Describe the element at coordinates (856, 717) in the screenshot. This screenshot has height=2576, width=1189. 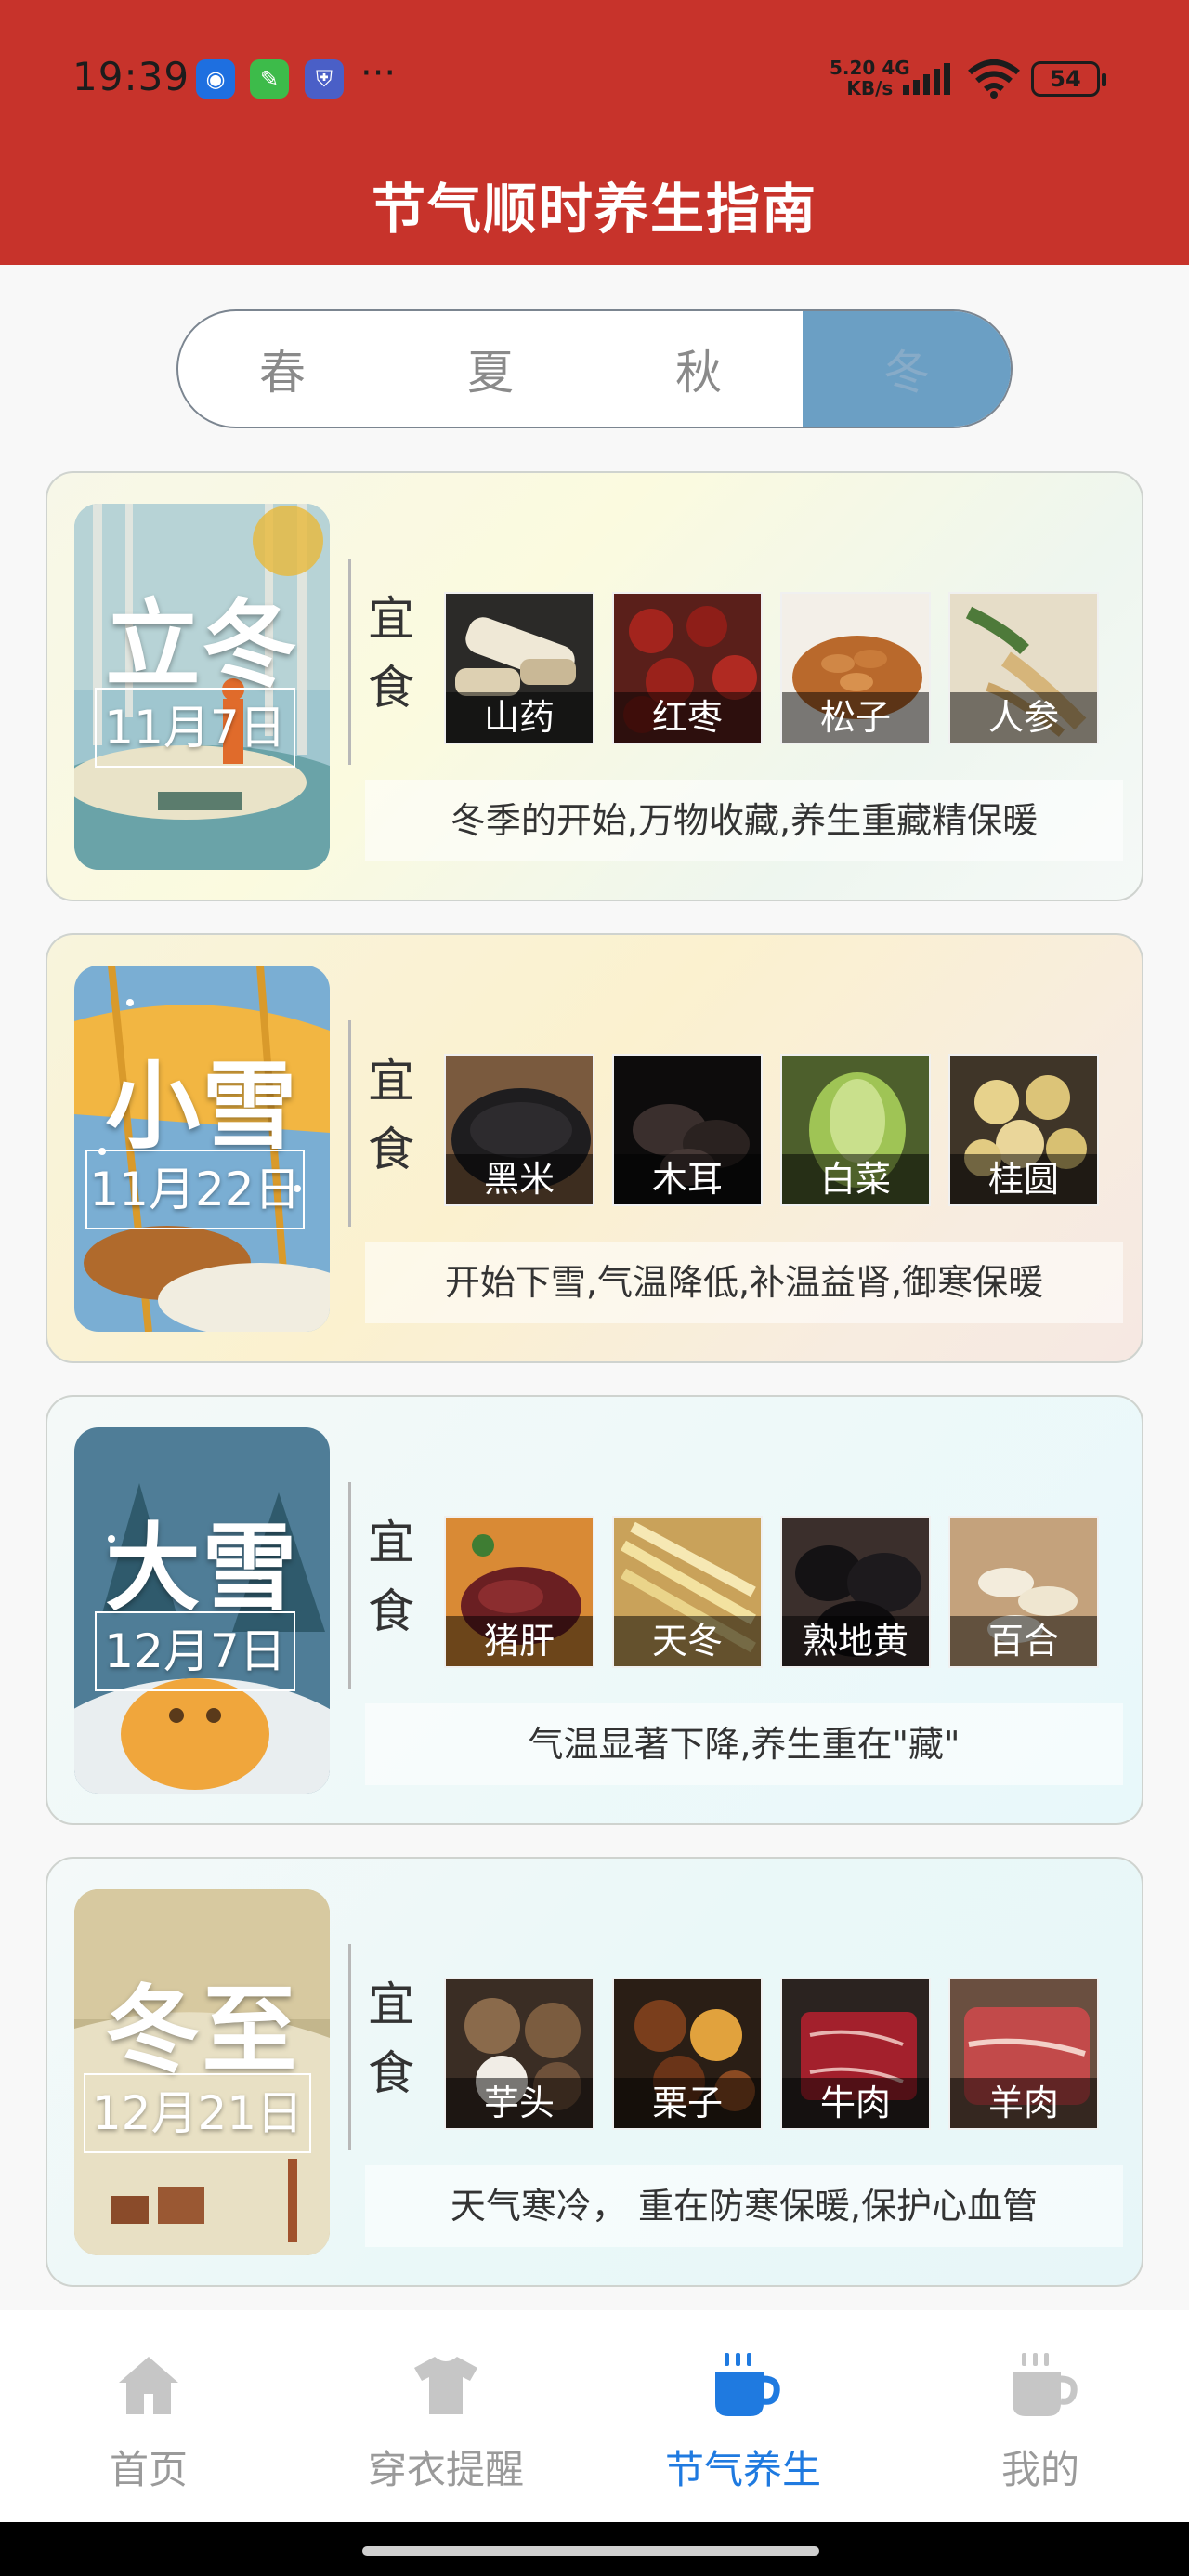
I see `food-name: 松子` at that location.